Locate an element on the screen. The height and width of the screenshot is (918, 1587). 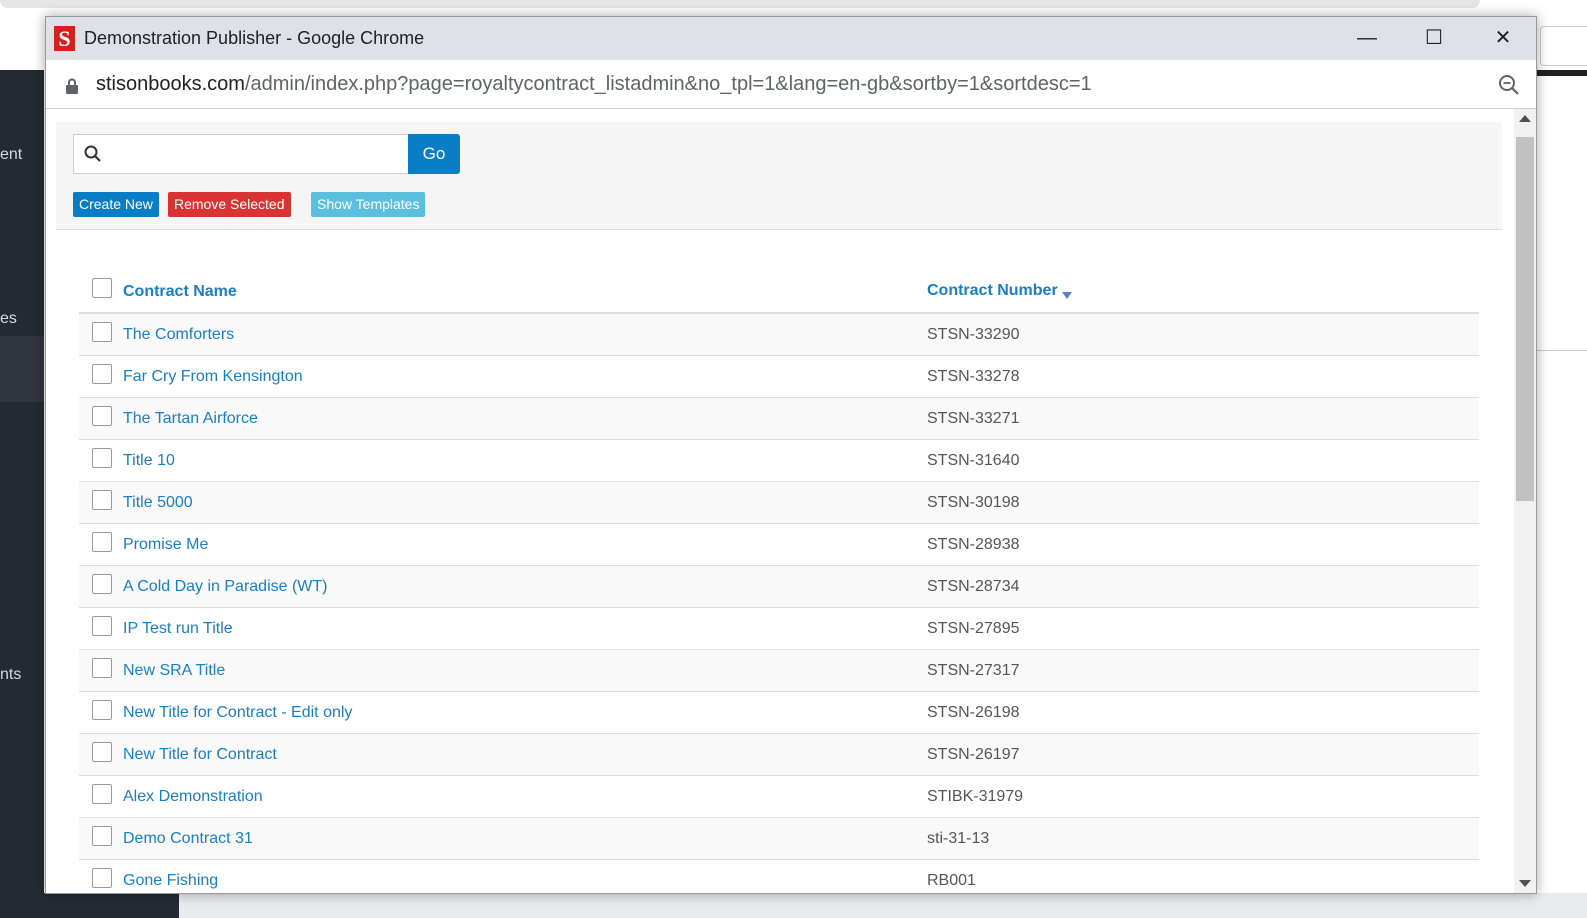
column-header-contract-name: Contract Name is located at coordinates (180, 292).